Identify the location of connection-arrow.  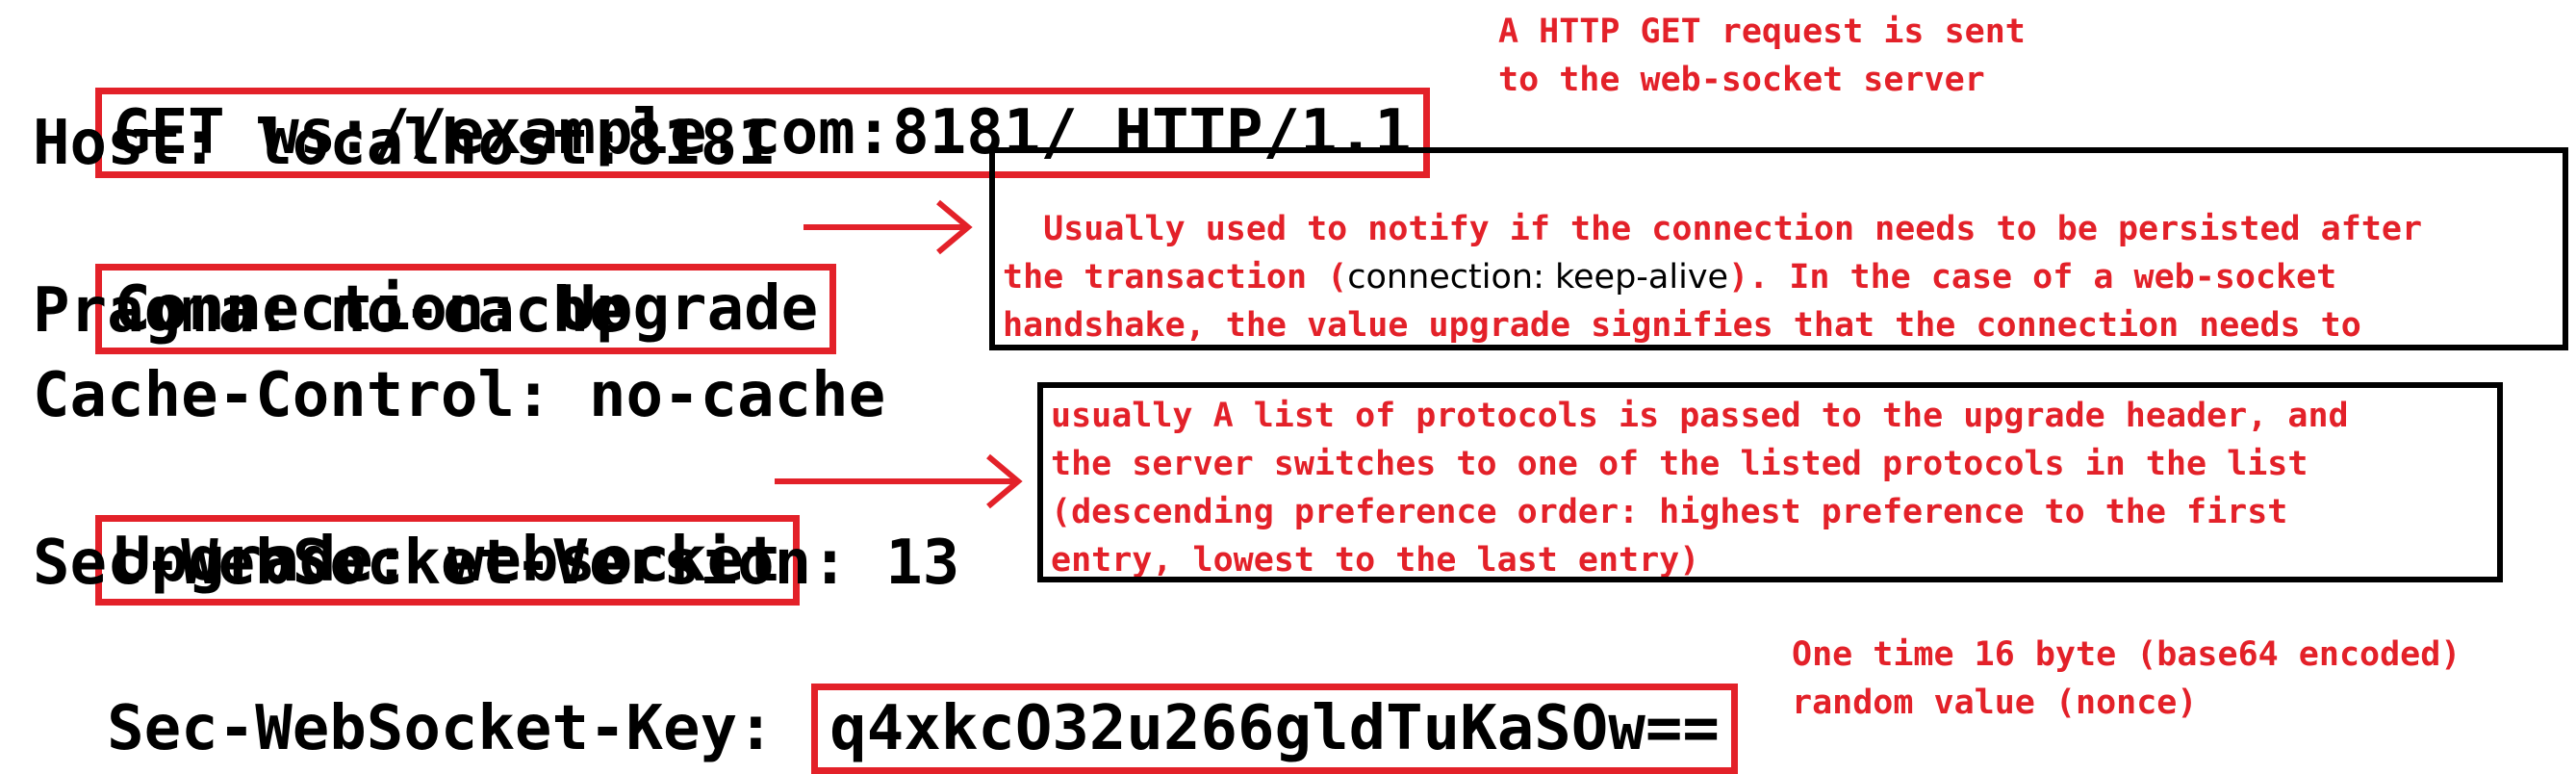
(888, 227).